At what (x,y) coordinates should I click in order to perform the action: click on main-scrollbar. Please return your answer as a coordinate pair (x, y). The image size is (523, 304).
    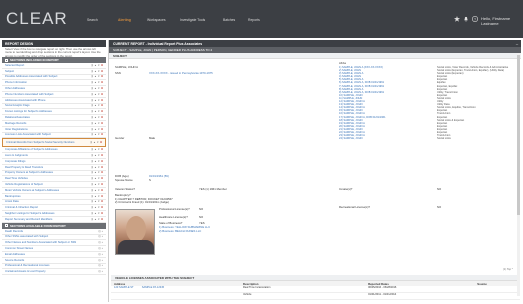
    Looking at the image, I should click on (518, 174).